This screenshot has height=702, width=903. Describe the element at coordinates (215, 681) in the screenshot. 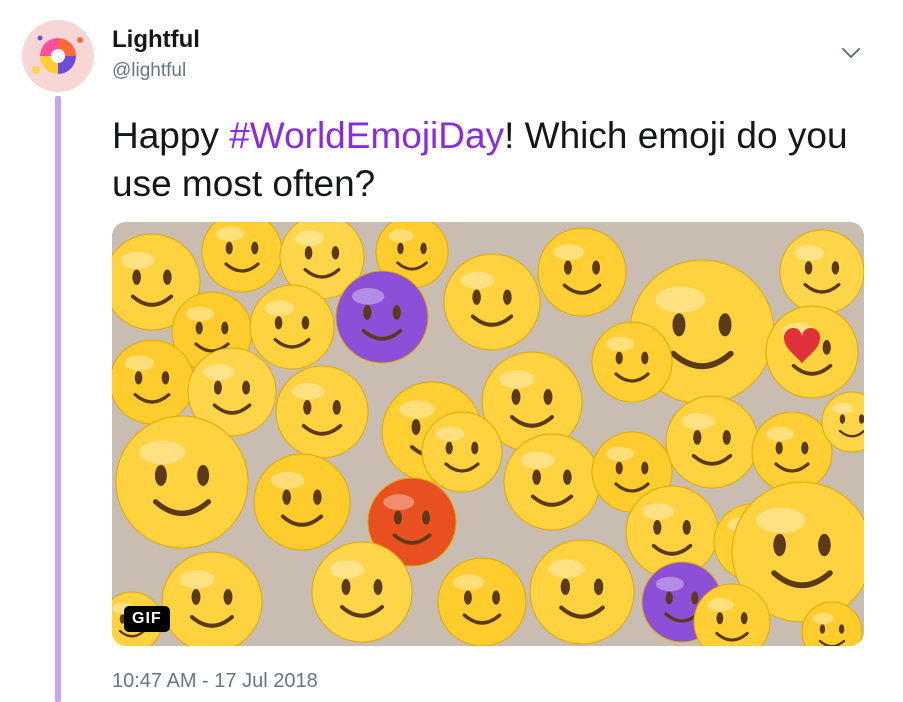

I see `tweet-timestamp: 10:47 AM - 17 Jul 2018` at that location.